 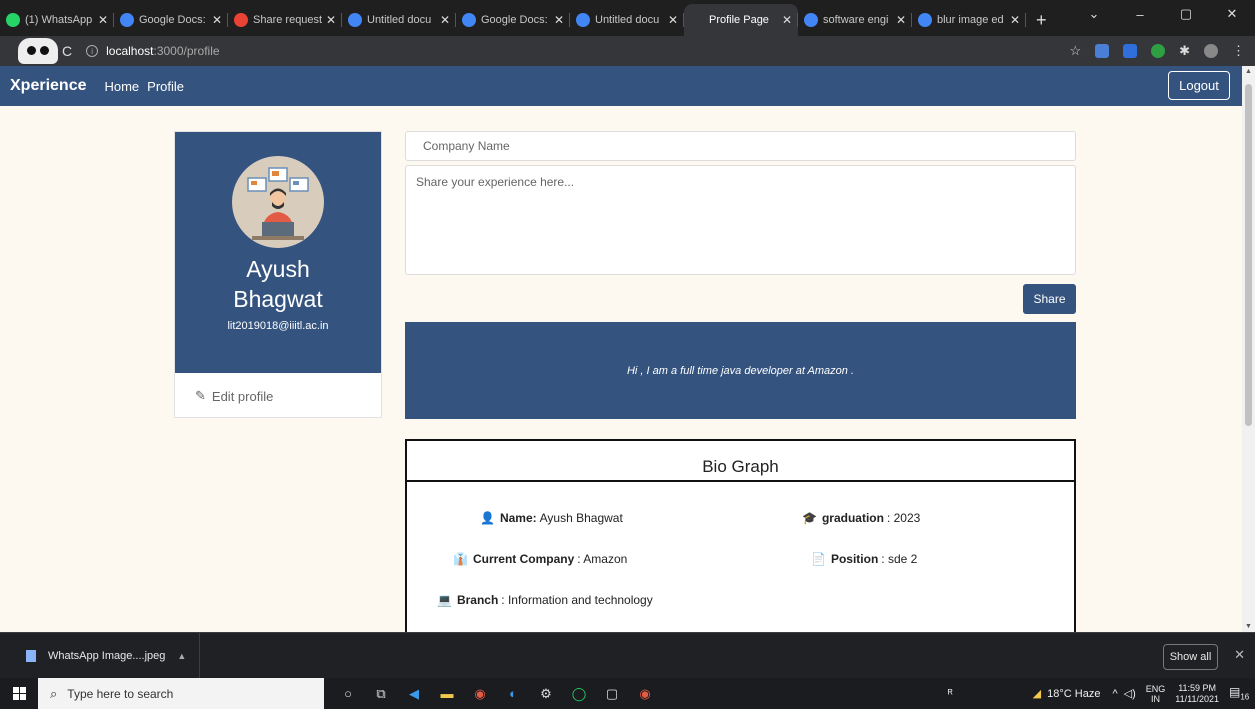 I want to click on browser-tab: Profile Page ✕, so click(x=741, y=20).